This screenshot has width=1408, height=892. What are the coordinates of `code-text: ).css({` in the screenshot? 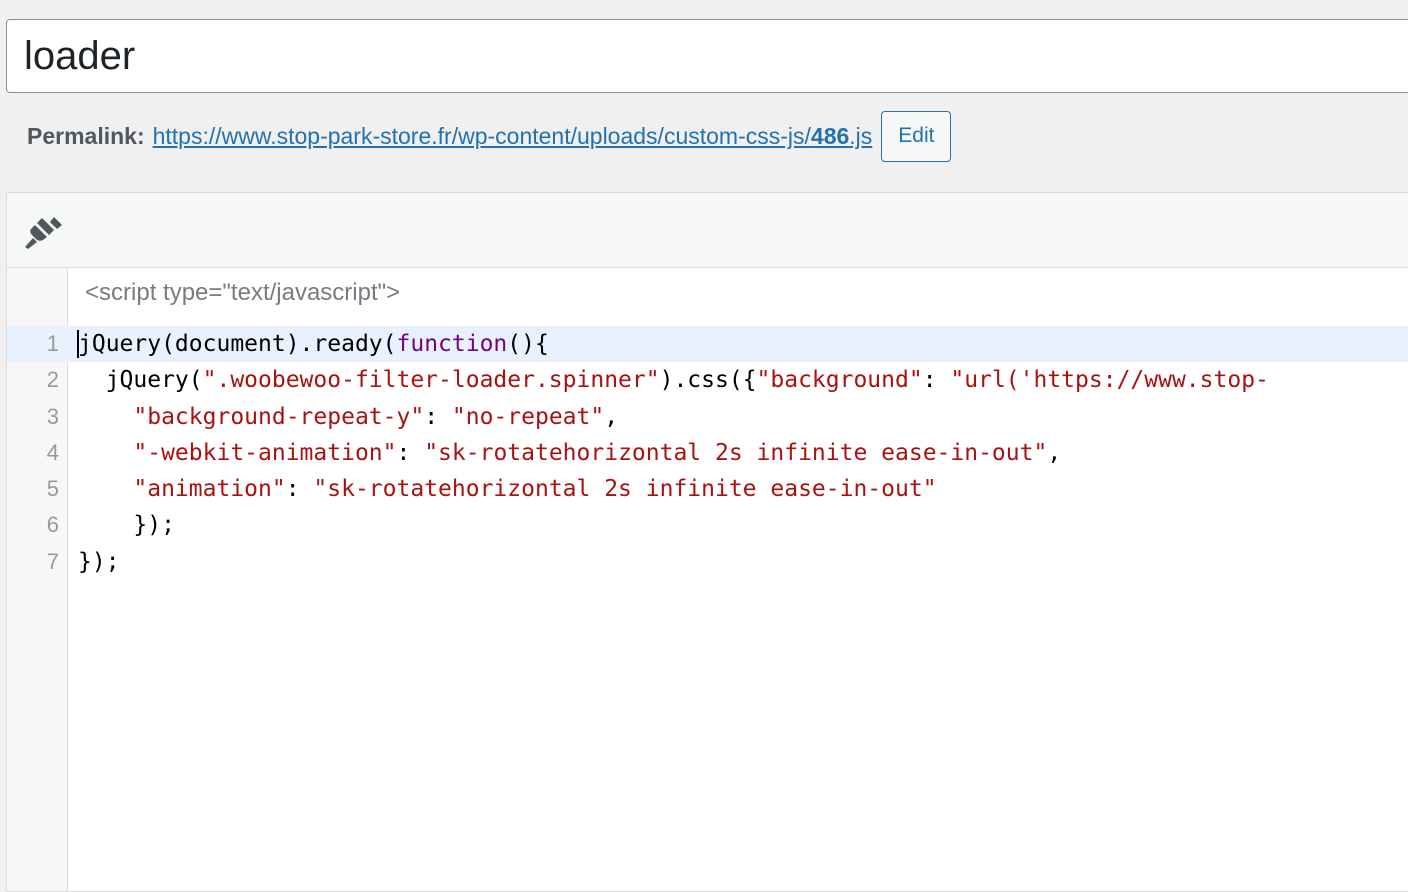 It's located at (708, 380).